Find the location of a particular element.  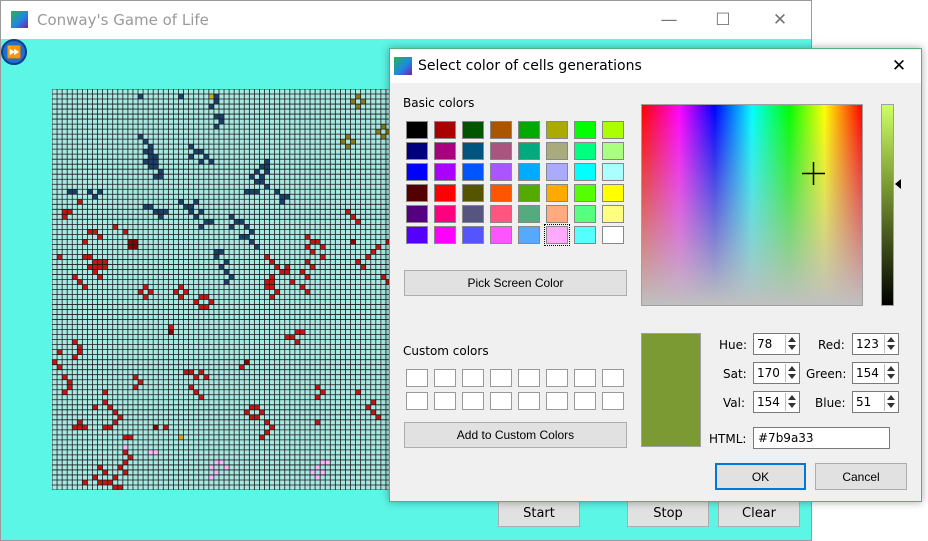

cancel-button: Cancel is located at coordinates (861, 476).